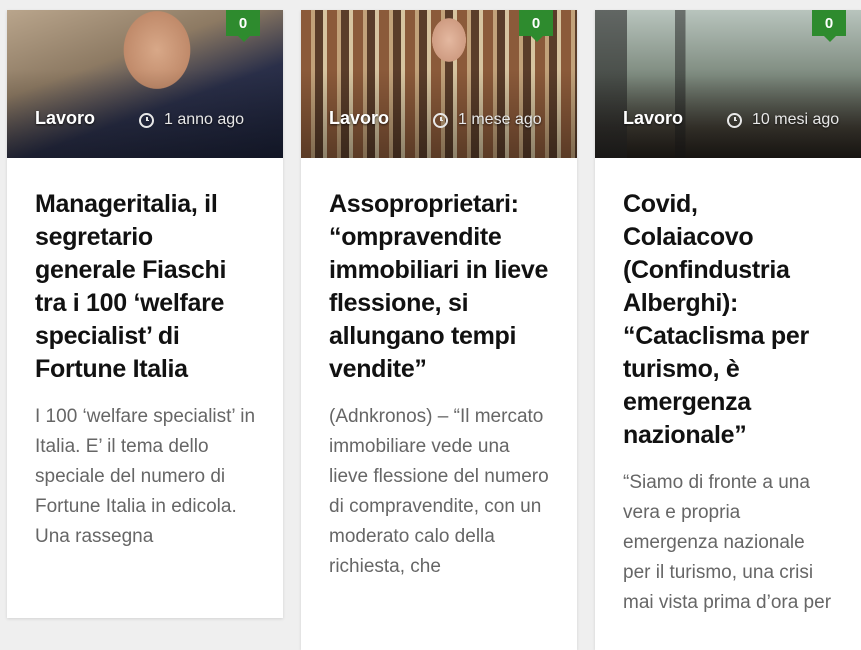 The height and width of the screenshot is (650, 861). What do you see at coordinates (796, 119) in the screenshot?
I see `post-date-text: 10 mesi ago` at bounding box center [796, 119].